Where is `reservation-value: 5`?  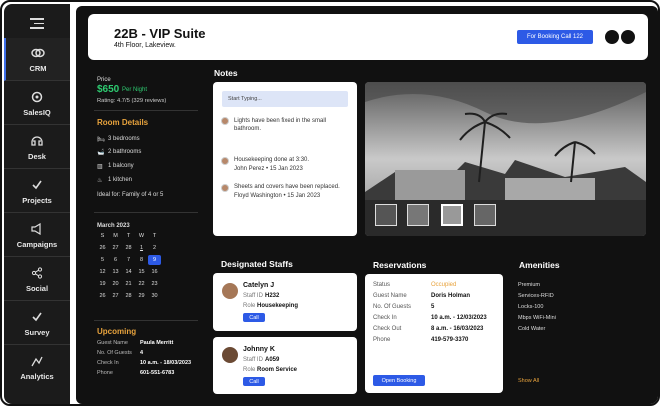 reservation-value: 5 is located at coordinates (433, 307).